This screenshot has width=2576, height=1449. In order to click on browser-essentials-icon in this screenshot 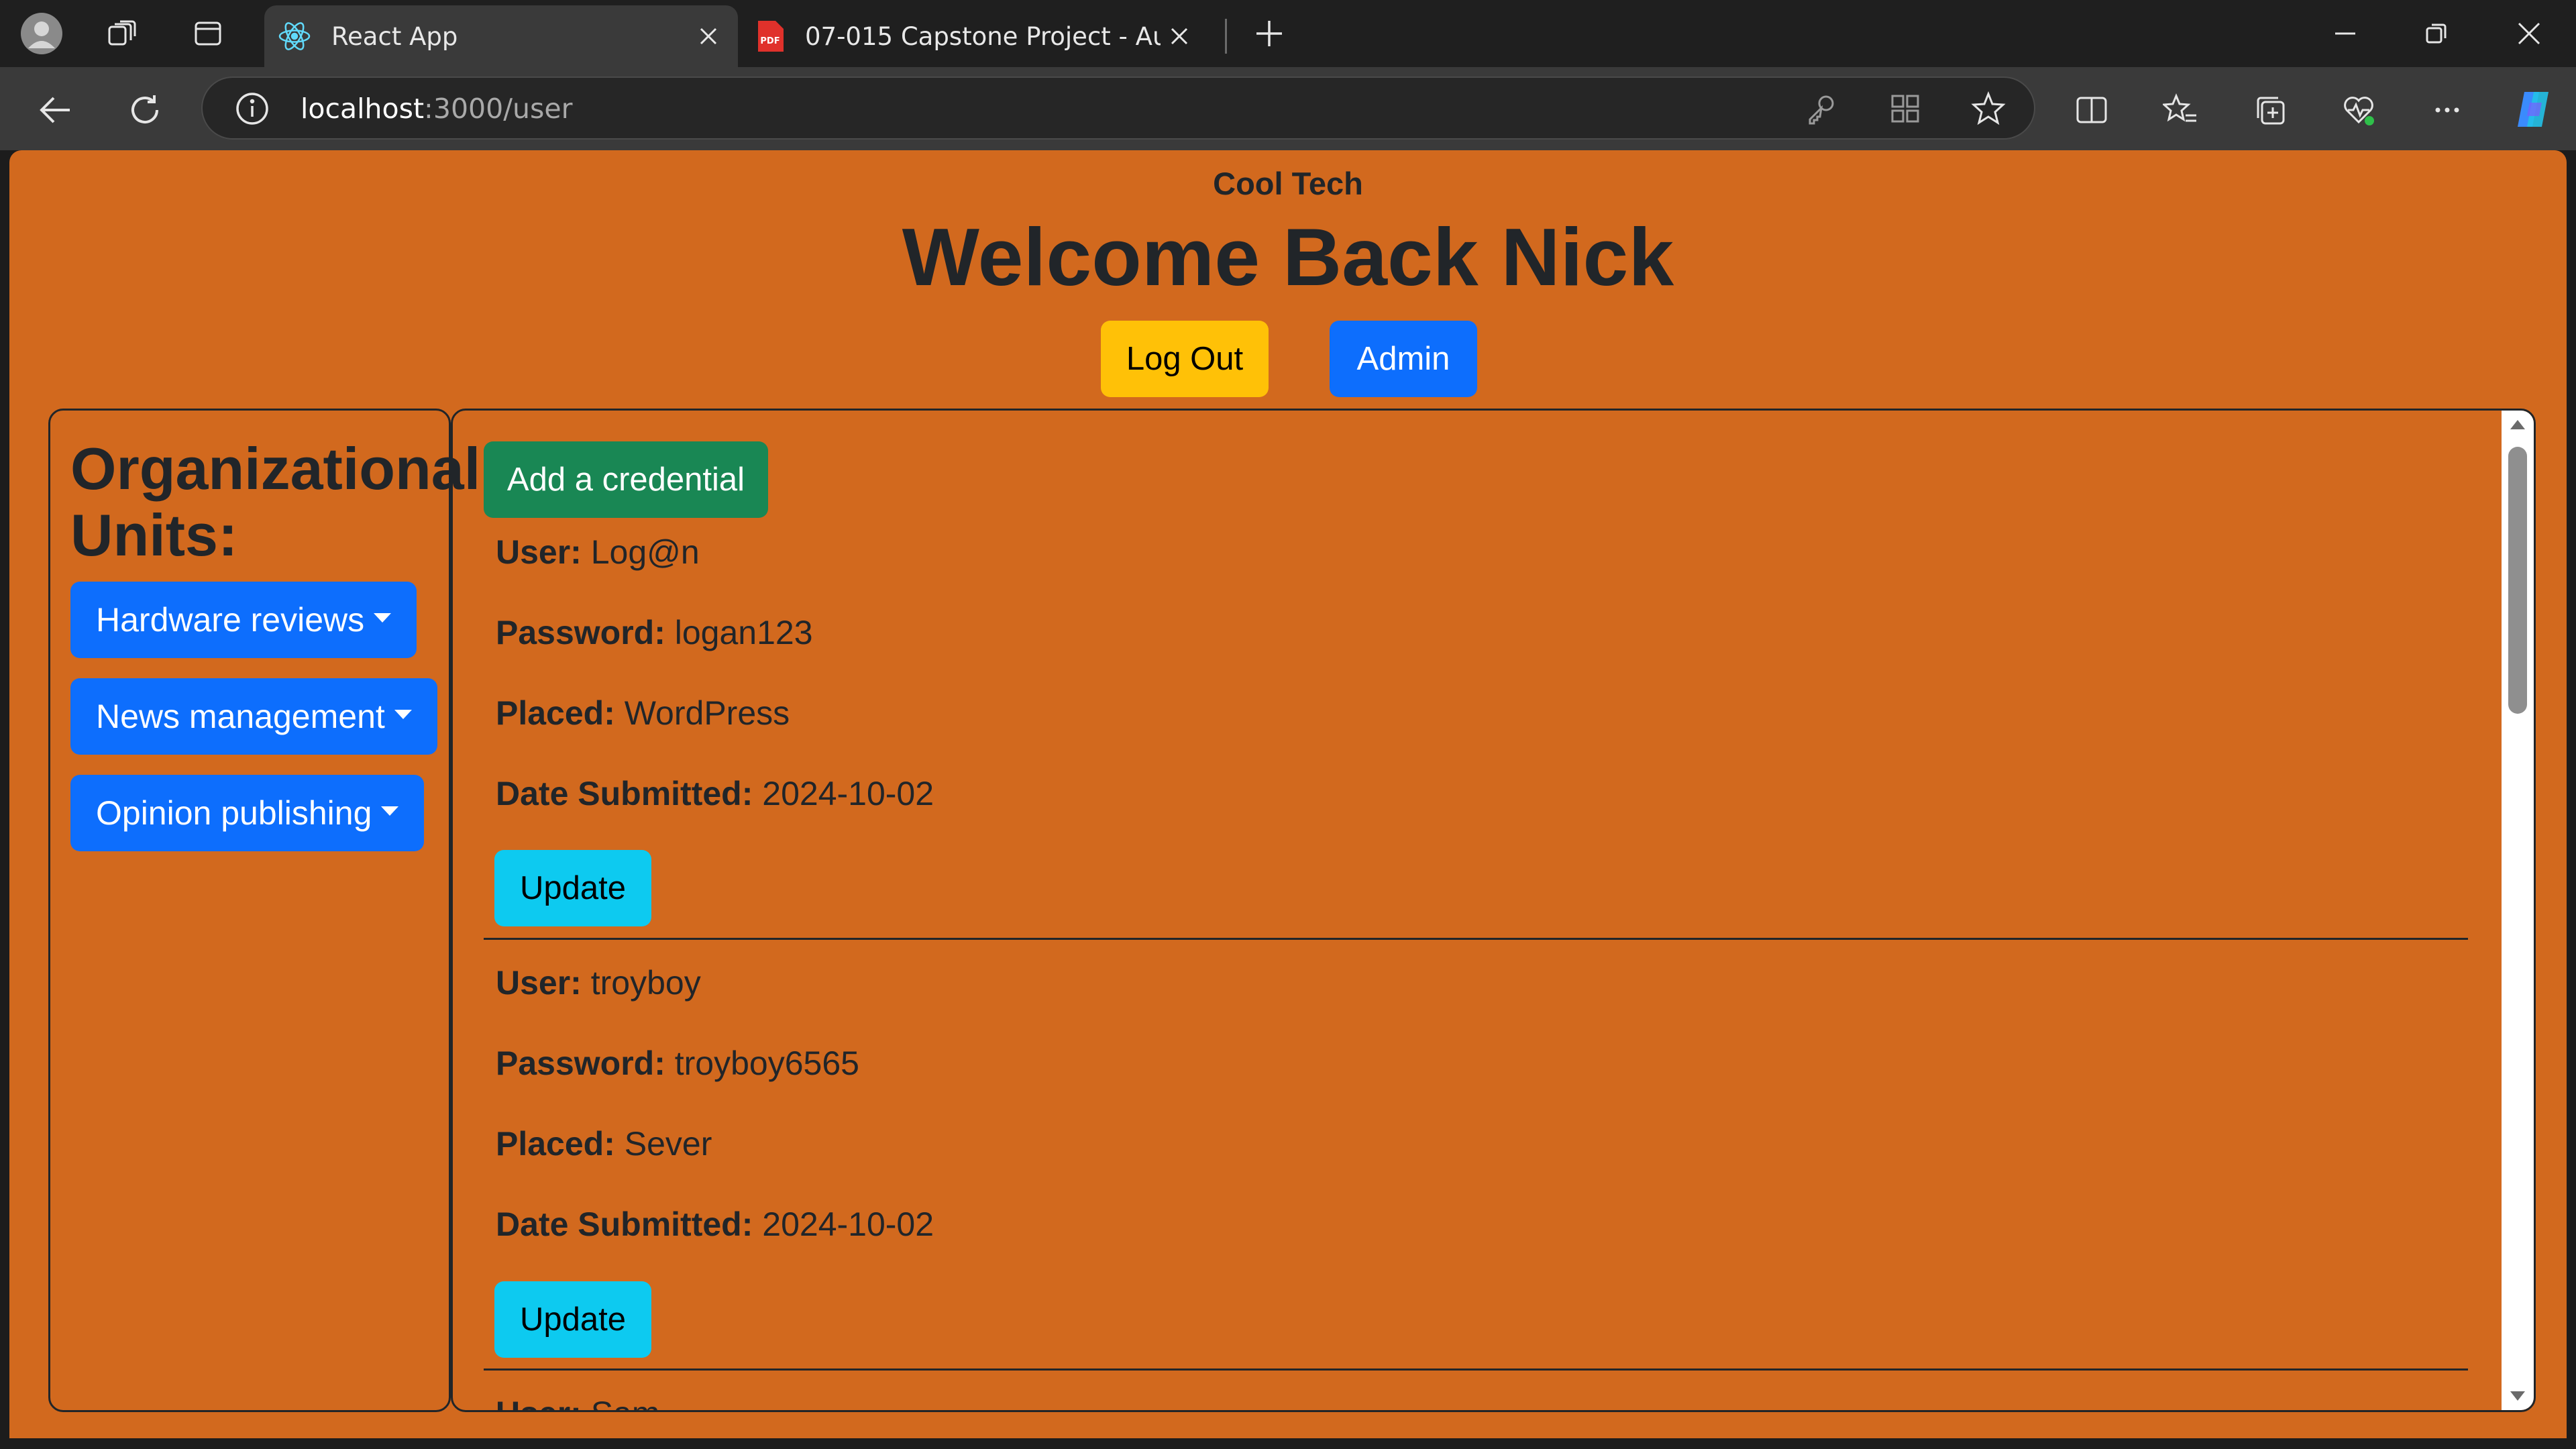, I will do `click(2358, 110)`.